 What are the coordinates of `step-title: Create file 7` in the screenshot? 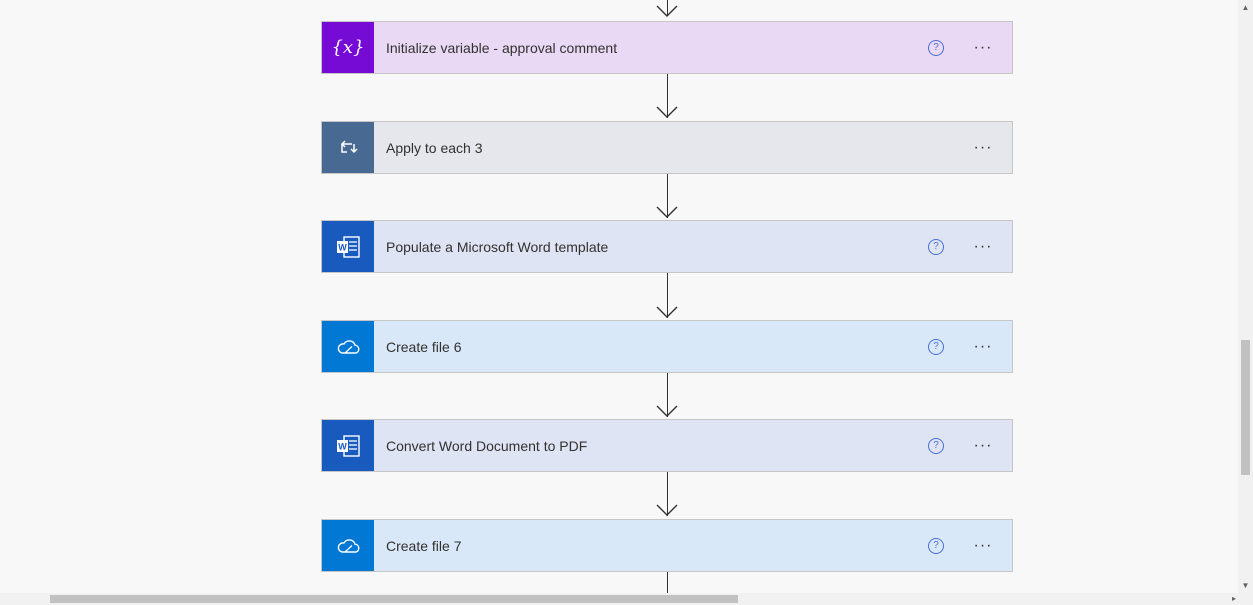 It's located at (424, 545).